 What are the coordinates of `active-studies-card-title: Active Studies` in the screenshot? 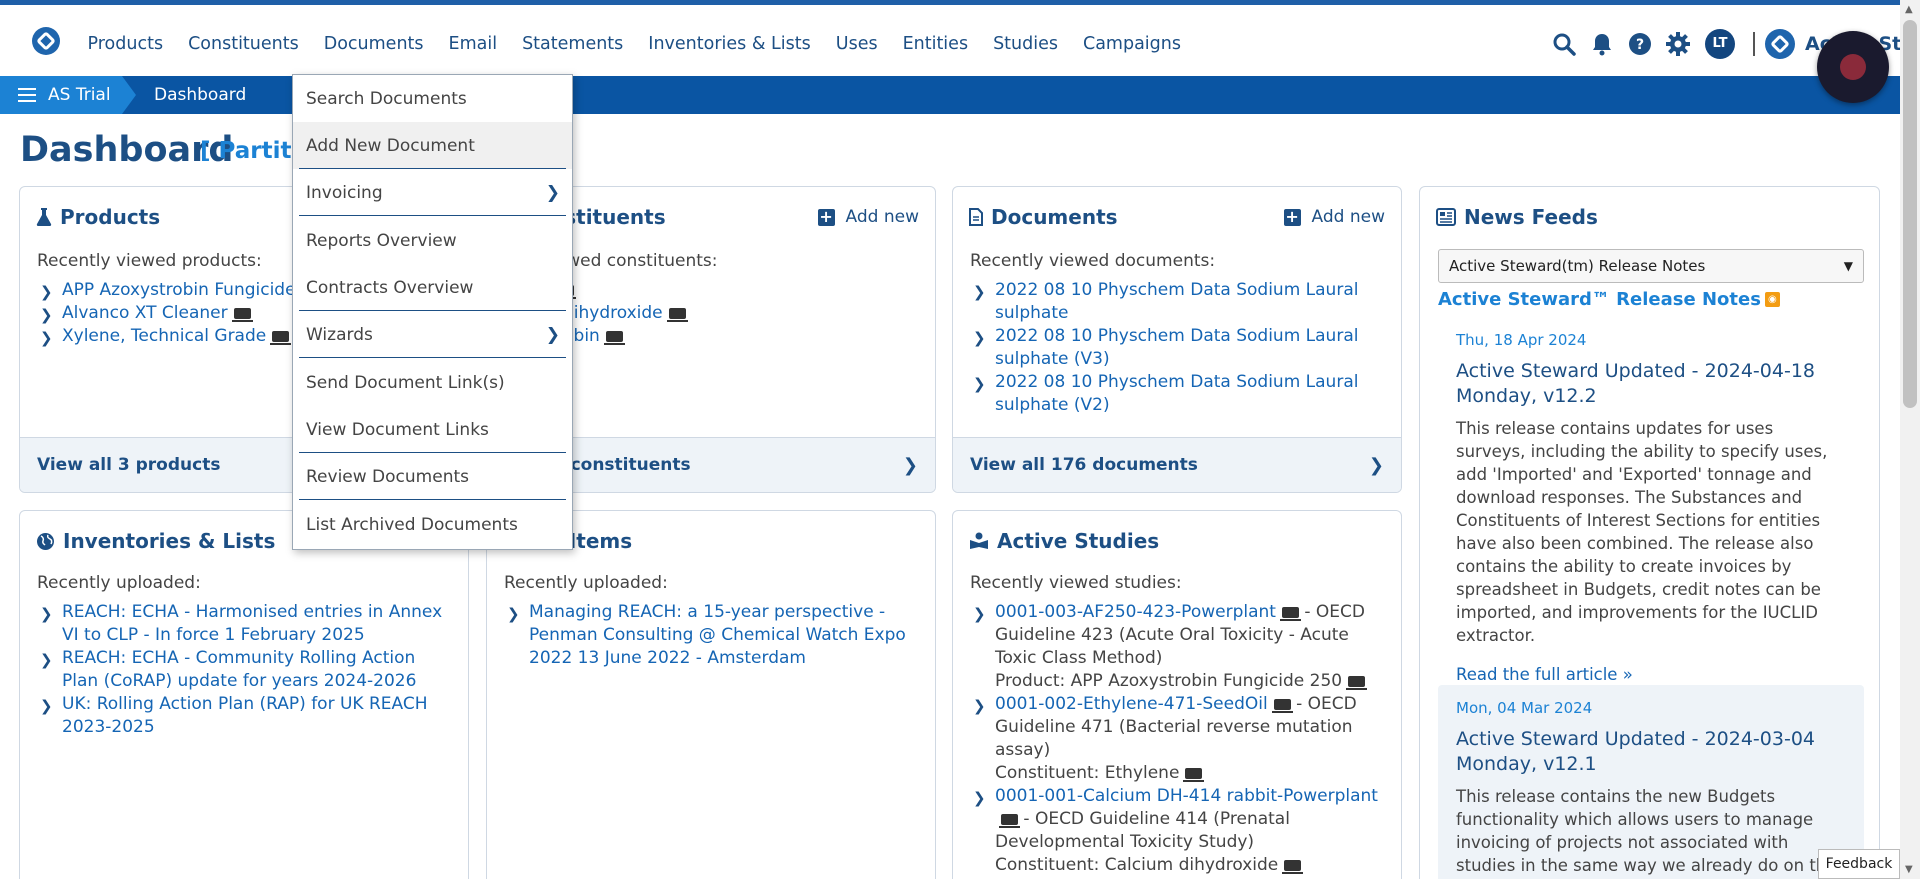 It's located at (1064, 541).